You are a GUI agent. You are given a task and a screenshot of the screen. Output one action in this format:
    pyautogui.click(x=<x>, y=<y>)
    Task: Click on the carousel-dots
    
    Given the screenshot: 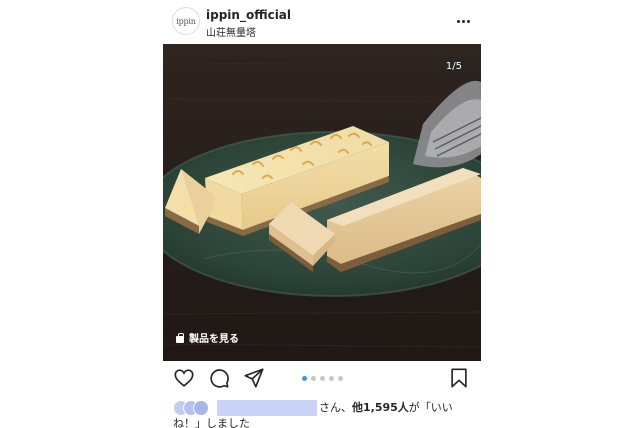 What is the action you would take?
    pyautogui.click(x=322, y=378)
    